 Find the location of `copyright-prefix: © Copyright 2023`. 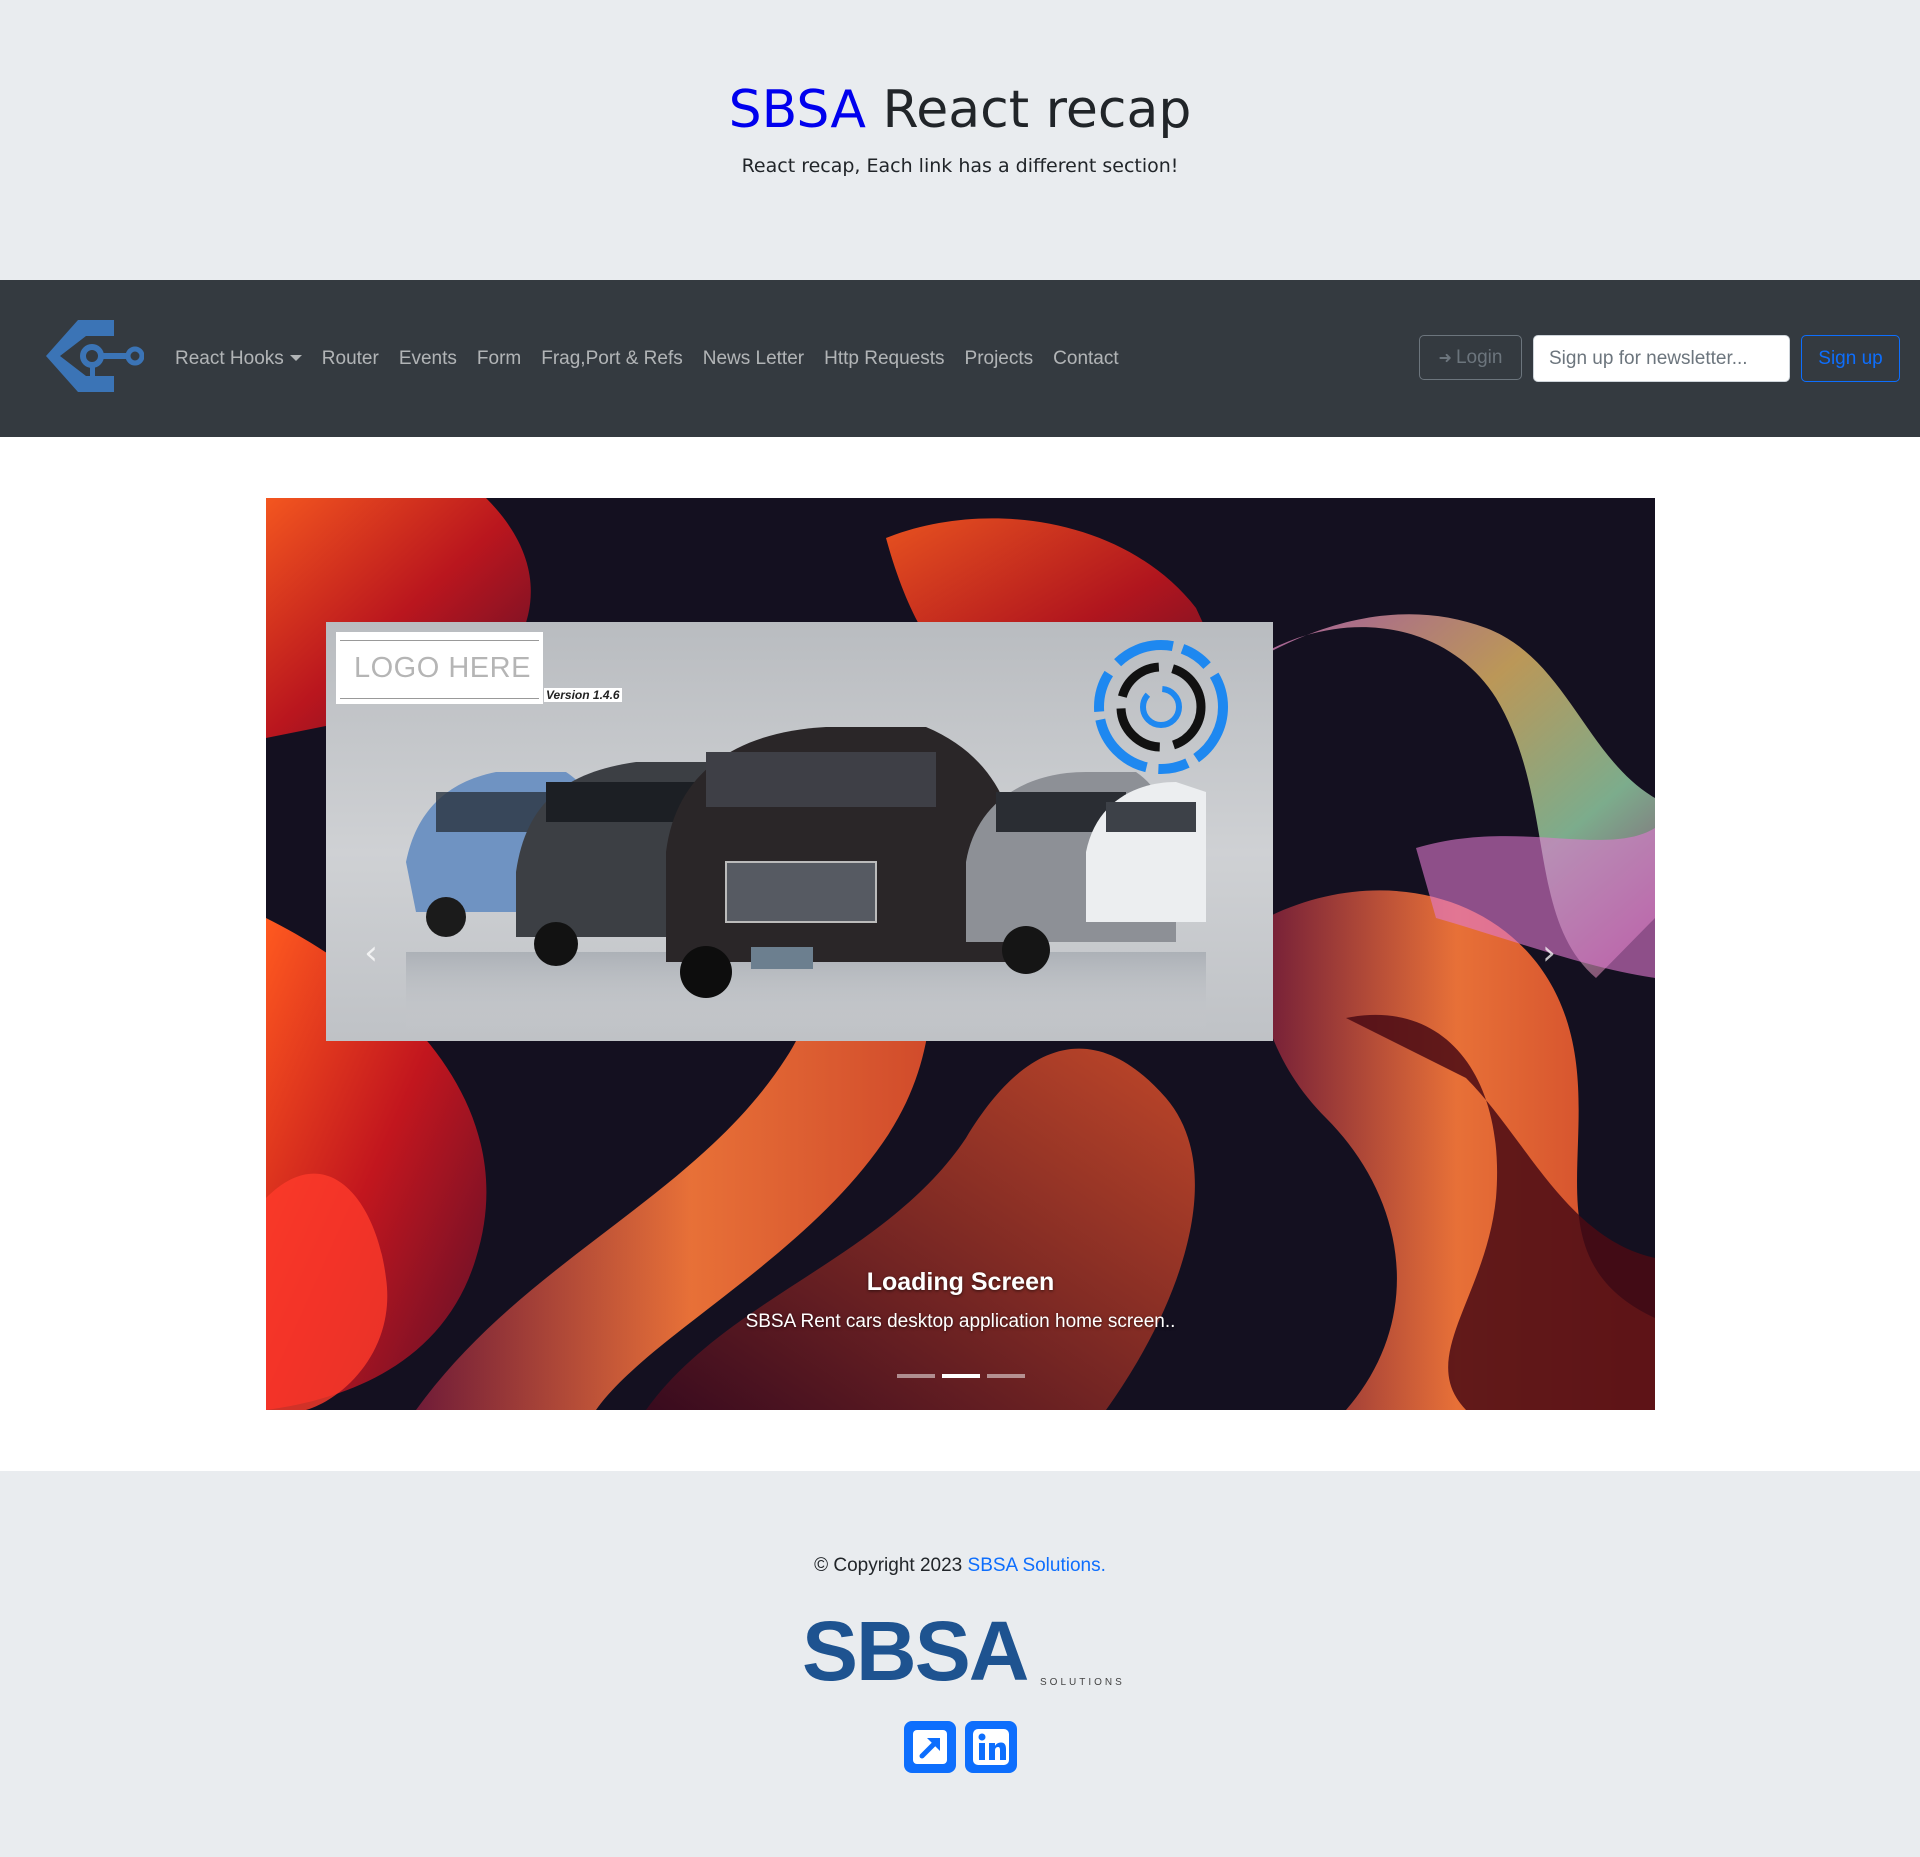

copyright-prefix: © Copyright 2023 is located at coordinates (891, 1565).